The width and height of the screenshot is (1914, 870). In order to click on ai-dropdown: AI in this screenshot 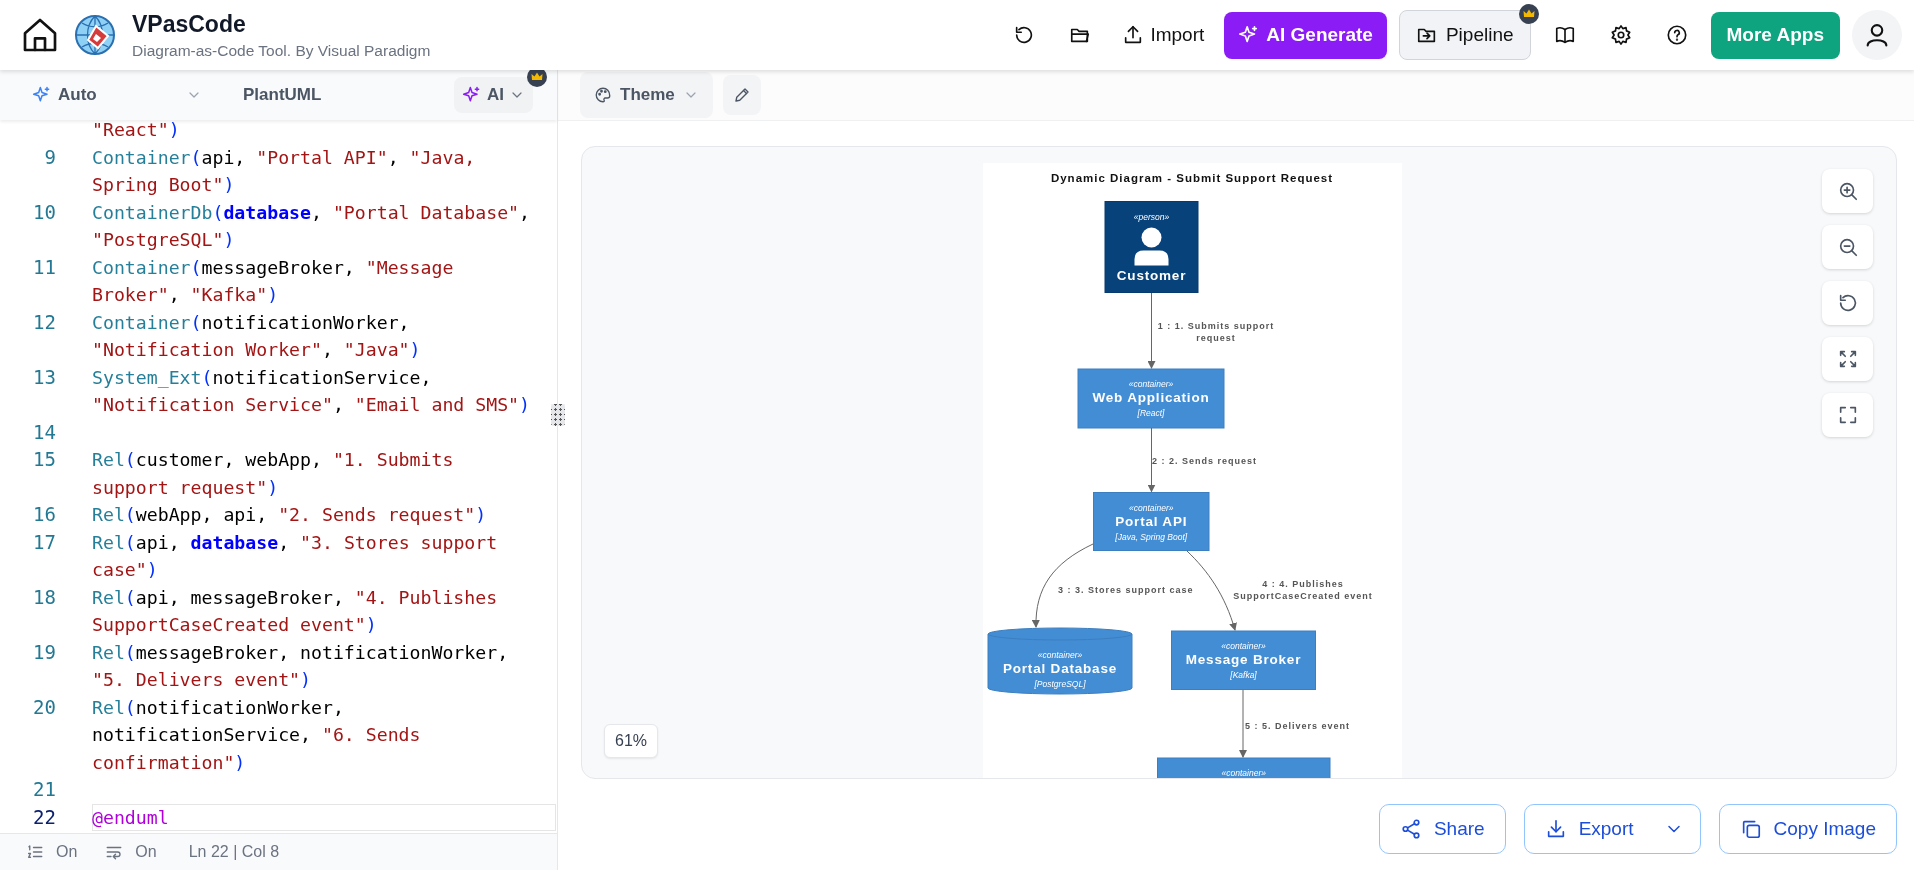, I will do `click(493, 95)`.